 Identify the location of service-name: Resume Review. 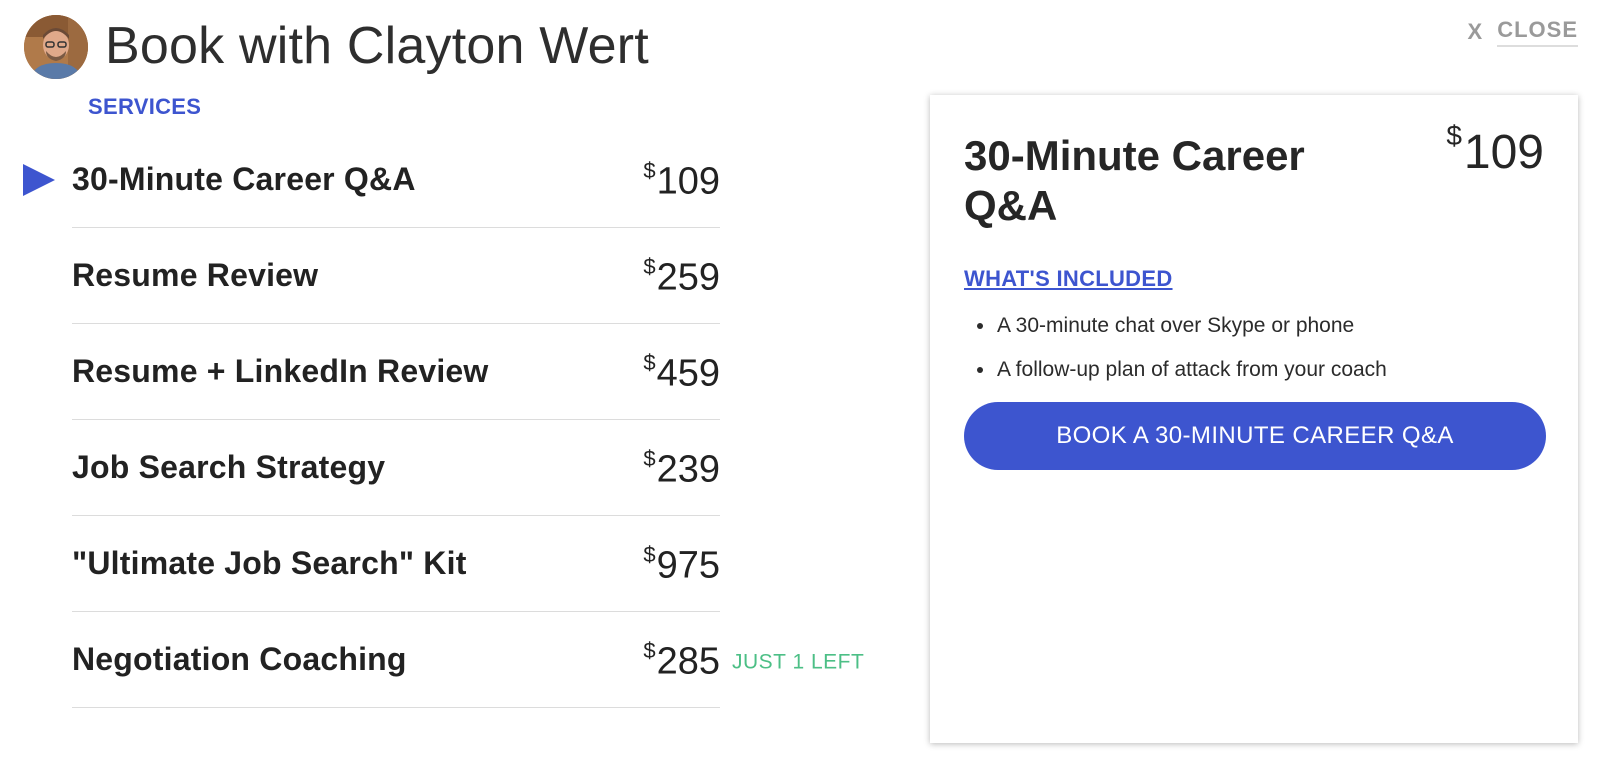
(195, 275).